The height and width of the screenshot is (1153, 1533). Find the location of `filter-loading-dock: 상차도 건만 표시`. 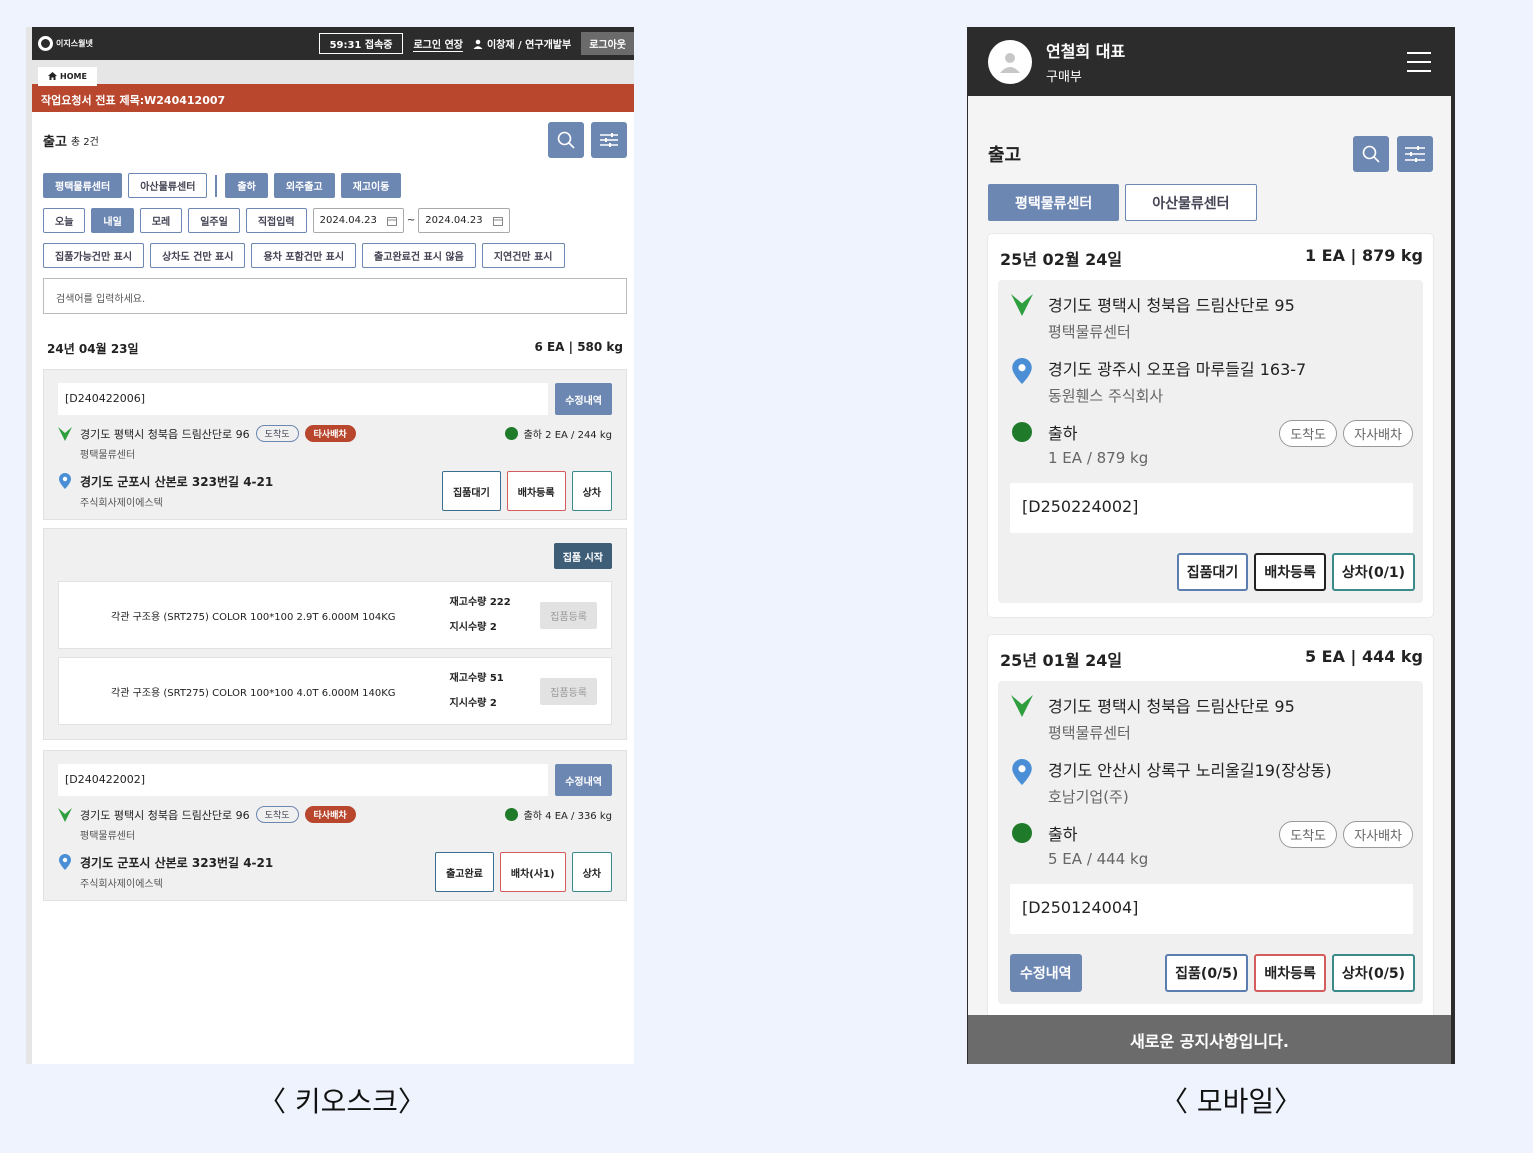

filter-loading-dock: 상차도 건만 표시 is located at coordinates (198, 255).